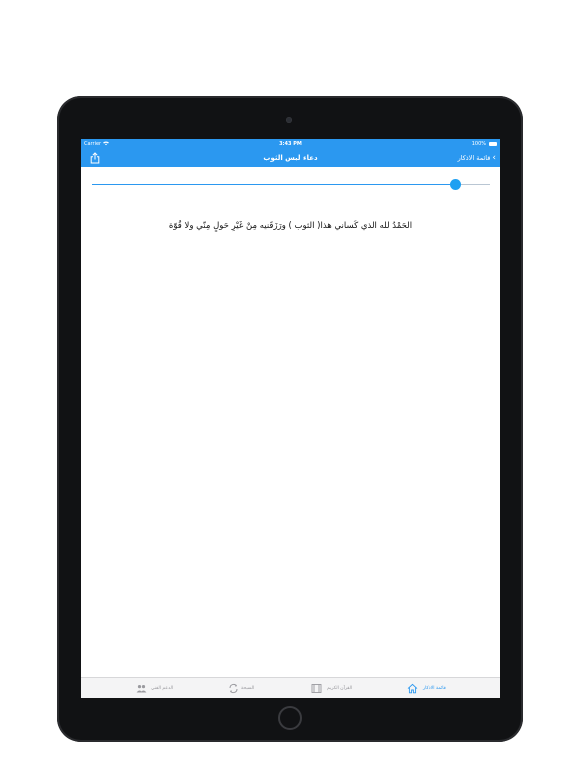  I want to click on page-title: دعاء لبس الثوب, so click(290, 158).